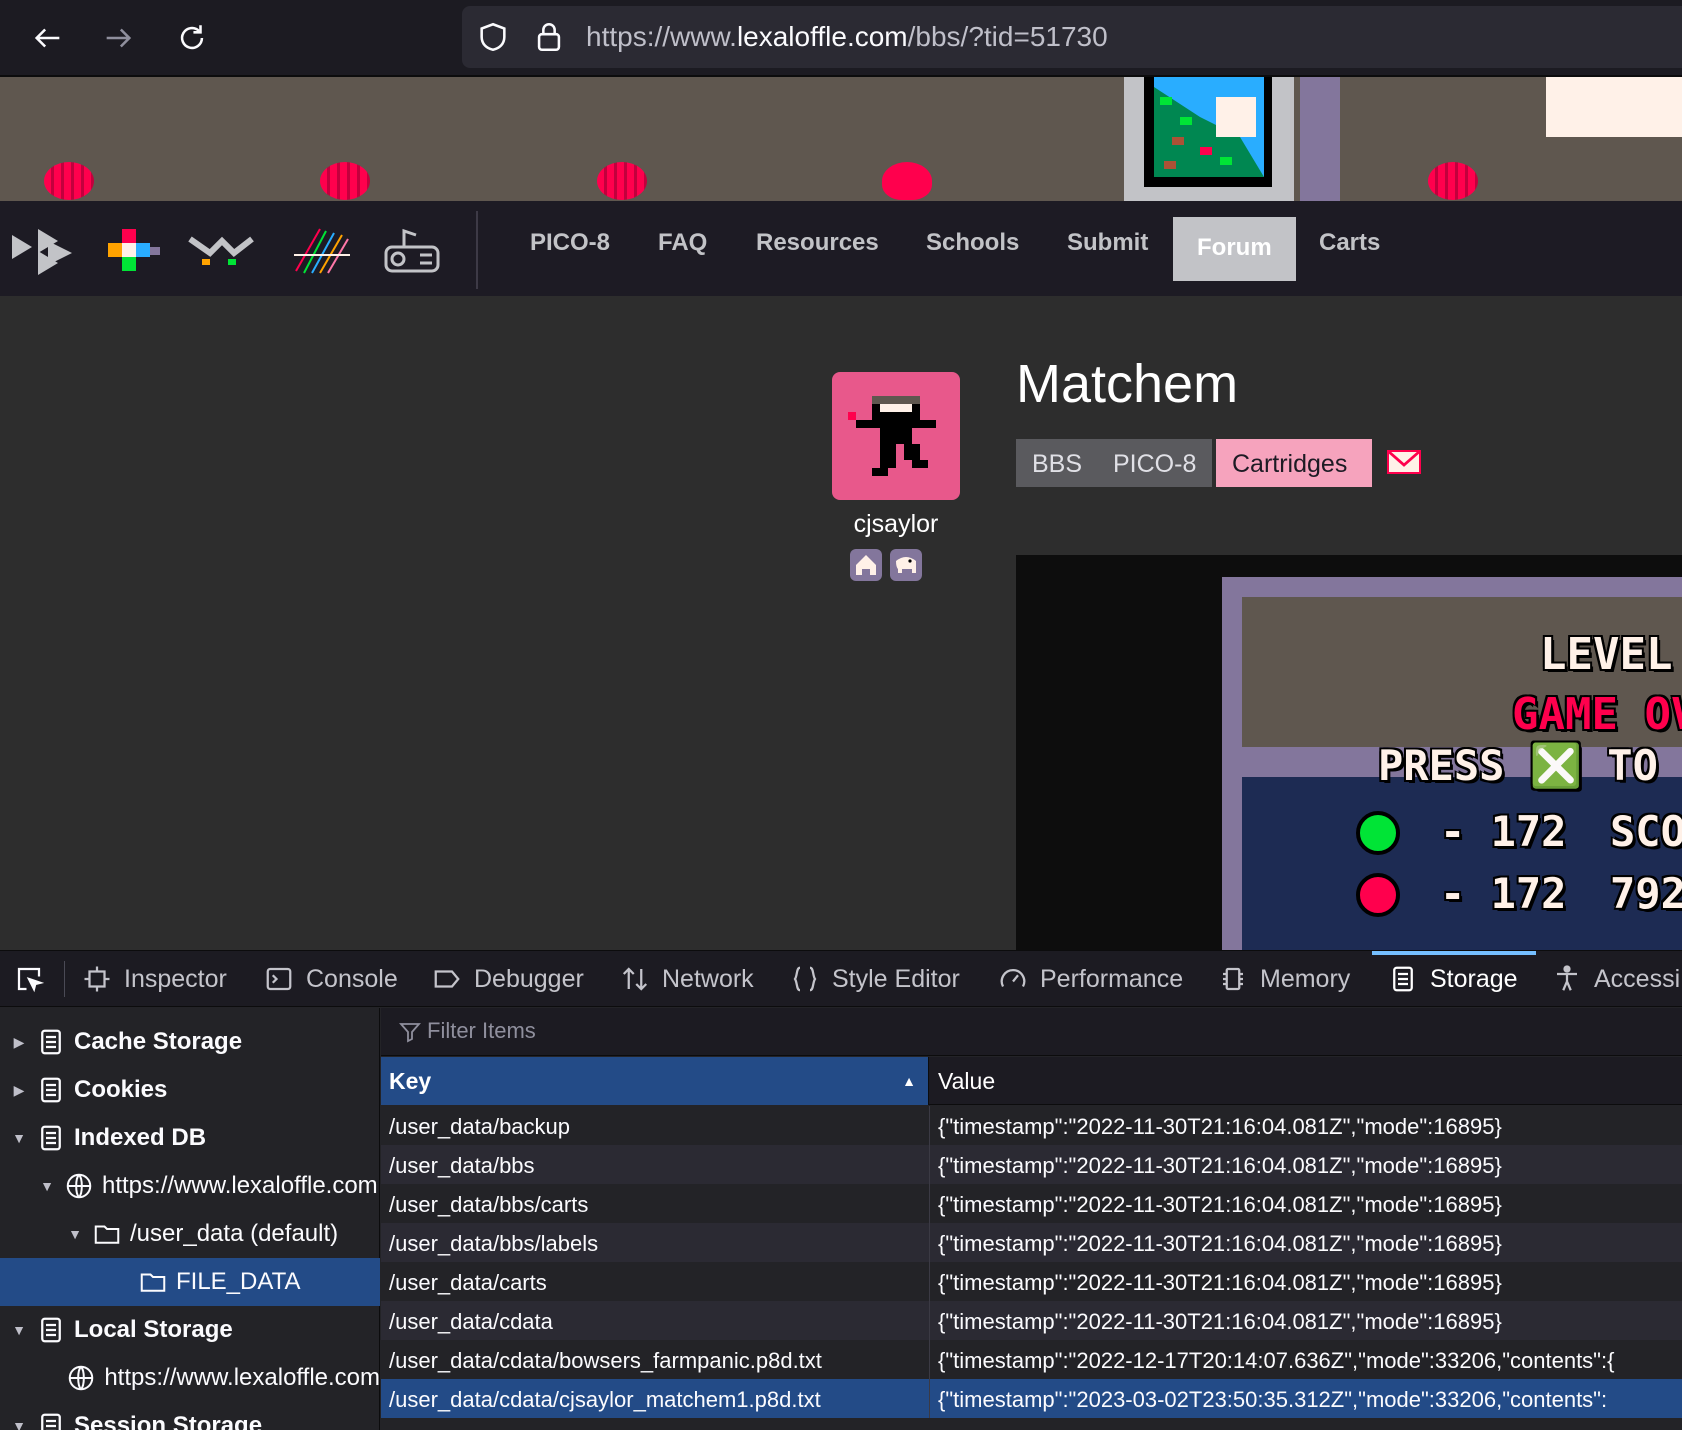  I want to click on cart-logo-icon, so click(413, 251).